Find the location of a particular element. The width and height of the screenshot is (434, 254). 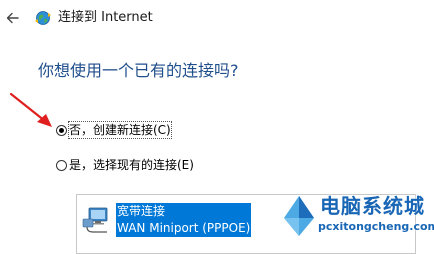

list-item: 宽带连接 WAN Miniport (PPPOE) is located at coordinates (166, 223).